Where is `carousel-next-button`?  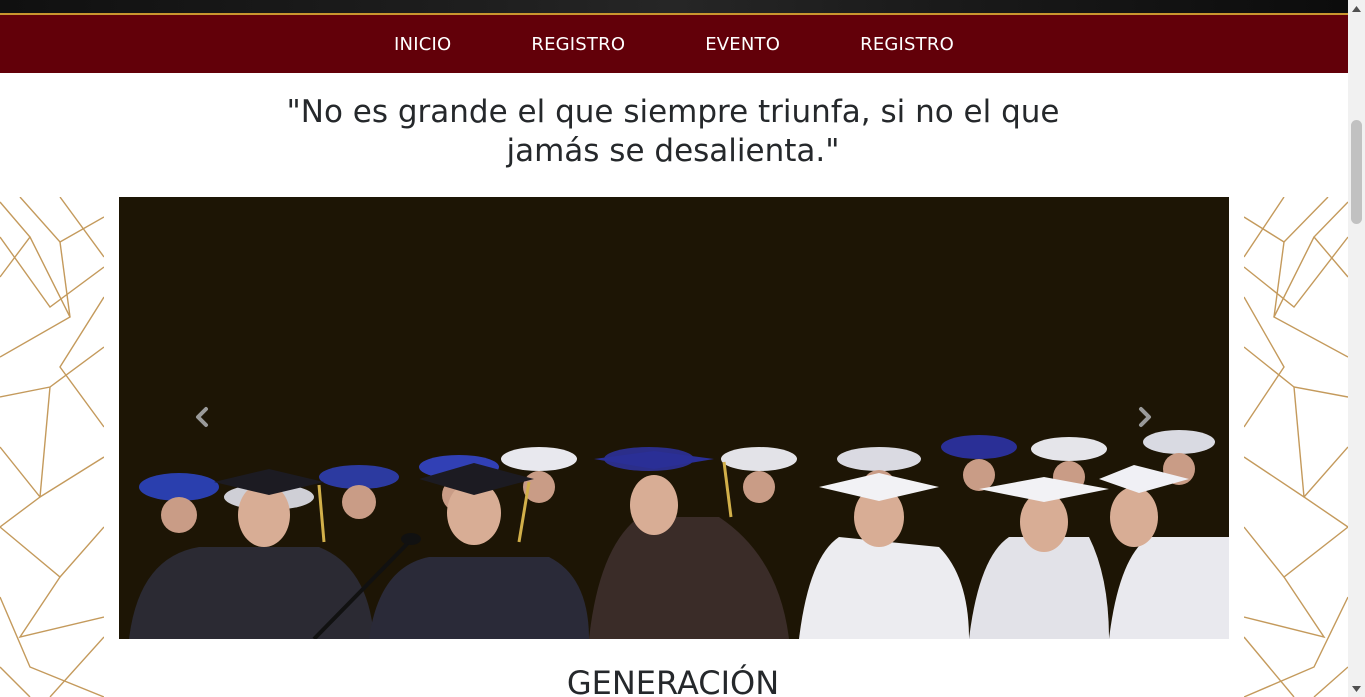 carousel-next-button is located at coordinates (1145, 417).